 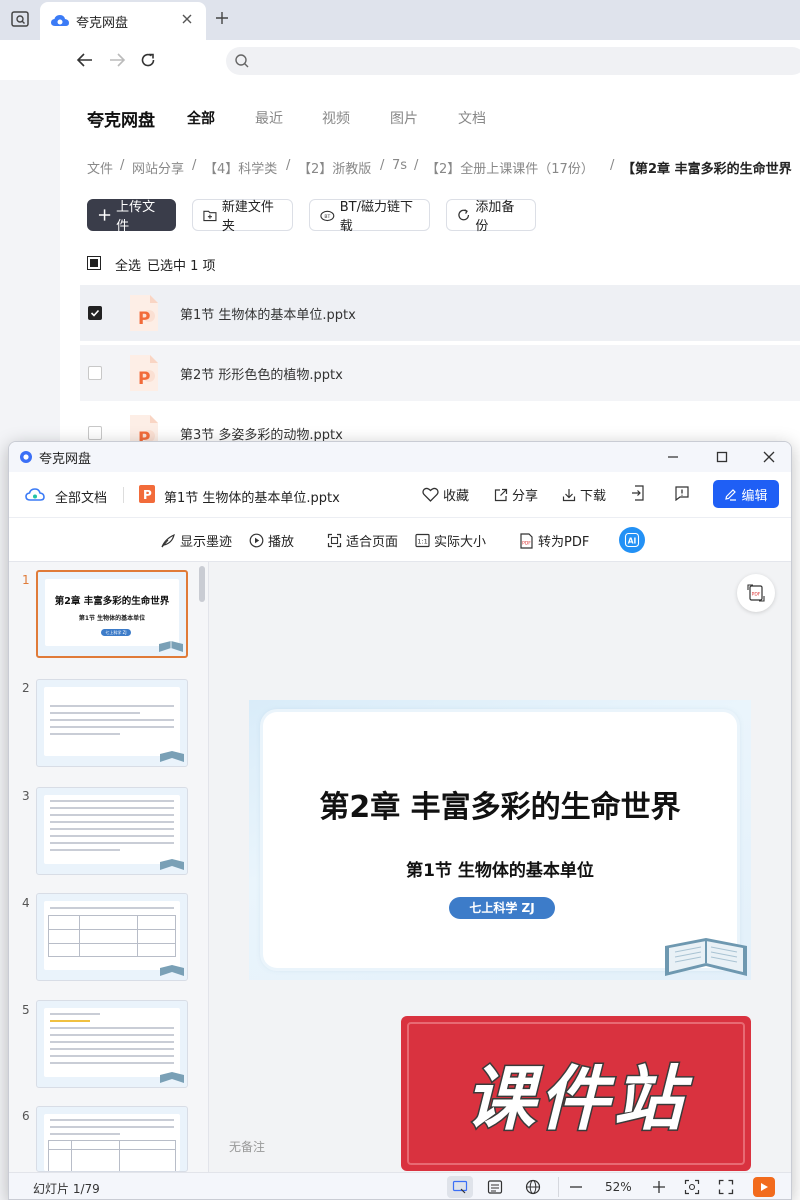 What do you see at coordinates (268, 313) in the screenshot?
I see `file-name: 第1节 生物体的基本单位.pptx` at bounding box center [268, 313].